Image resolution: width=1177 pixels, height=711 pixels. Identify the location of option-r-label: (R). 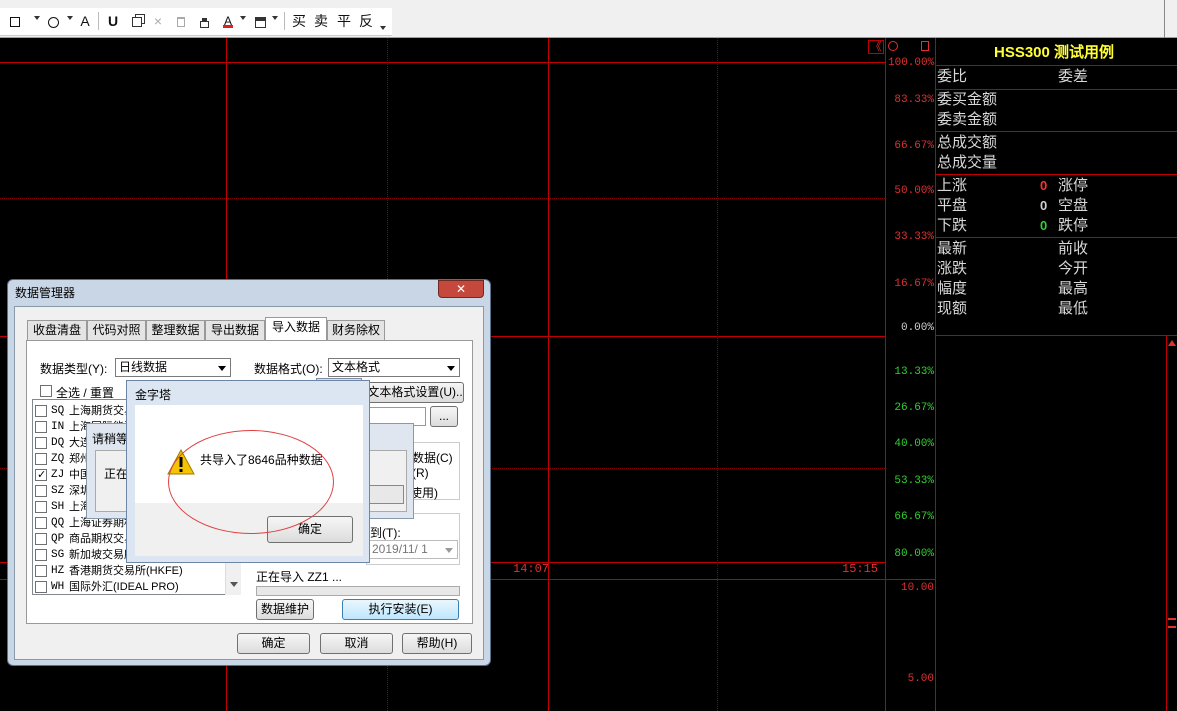
(420, 473).